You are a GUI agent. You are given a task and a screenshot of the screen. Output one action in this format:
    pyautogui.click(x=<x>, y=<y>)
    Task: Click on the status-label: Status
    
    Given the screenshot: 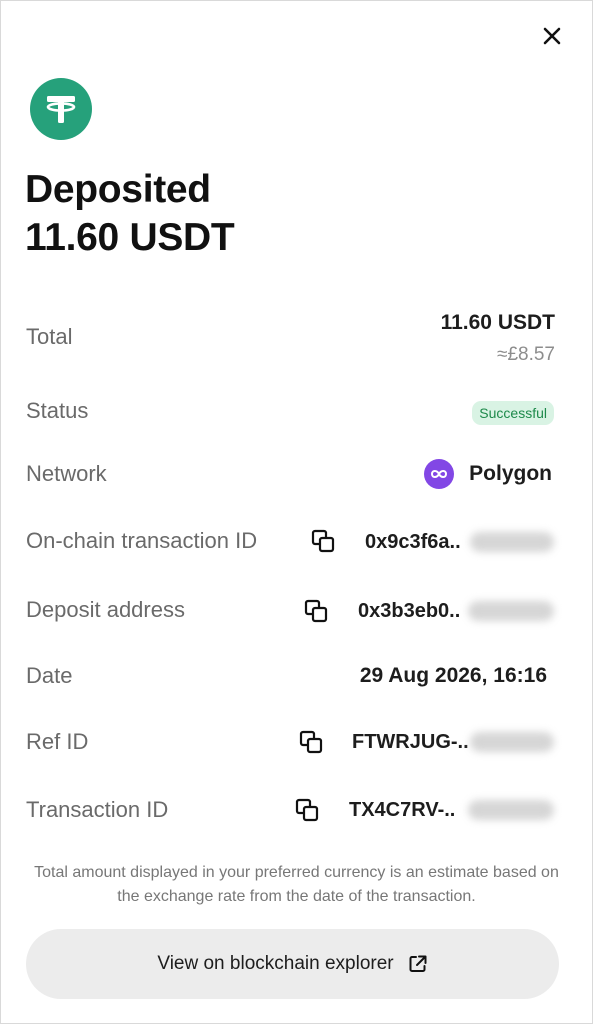 What is the action you would take?
    pyautogui.click(x=57, y=410)
    